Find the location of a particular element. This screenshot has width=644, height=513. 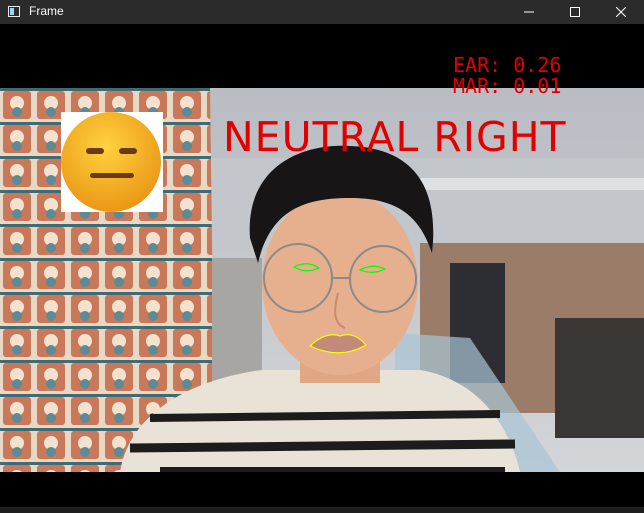

dark-garment is located at coordinates (599, 378).